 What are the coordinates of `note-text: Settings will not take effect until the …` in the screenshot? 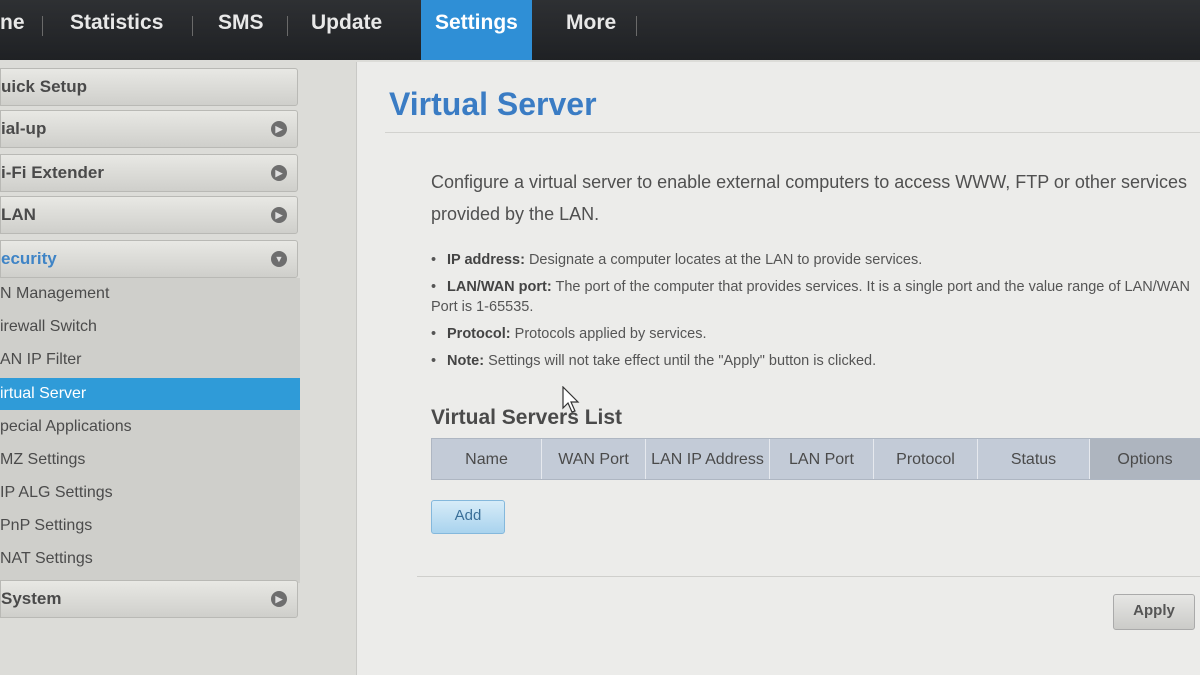 It's located at (680, 361).